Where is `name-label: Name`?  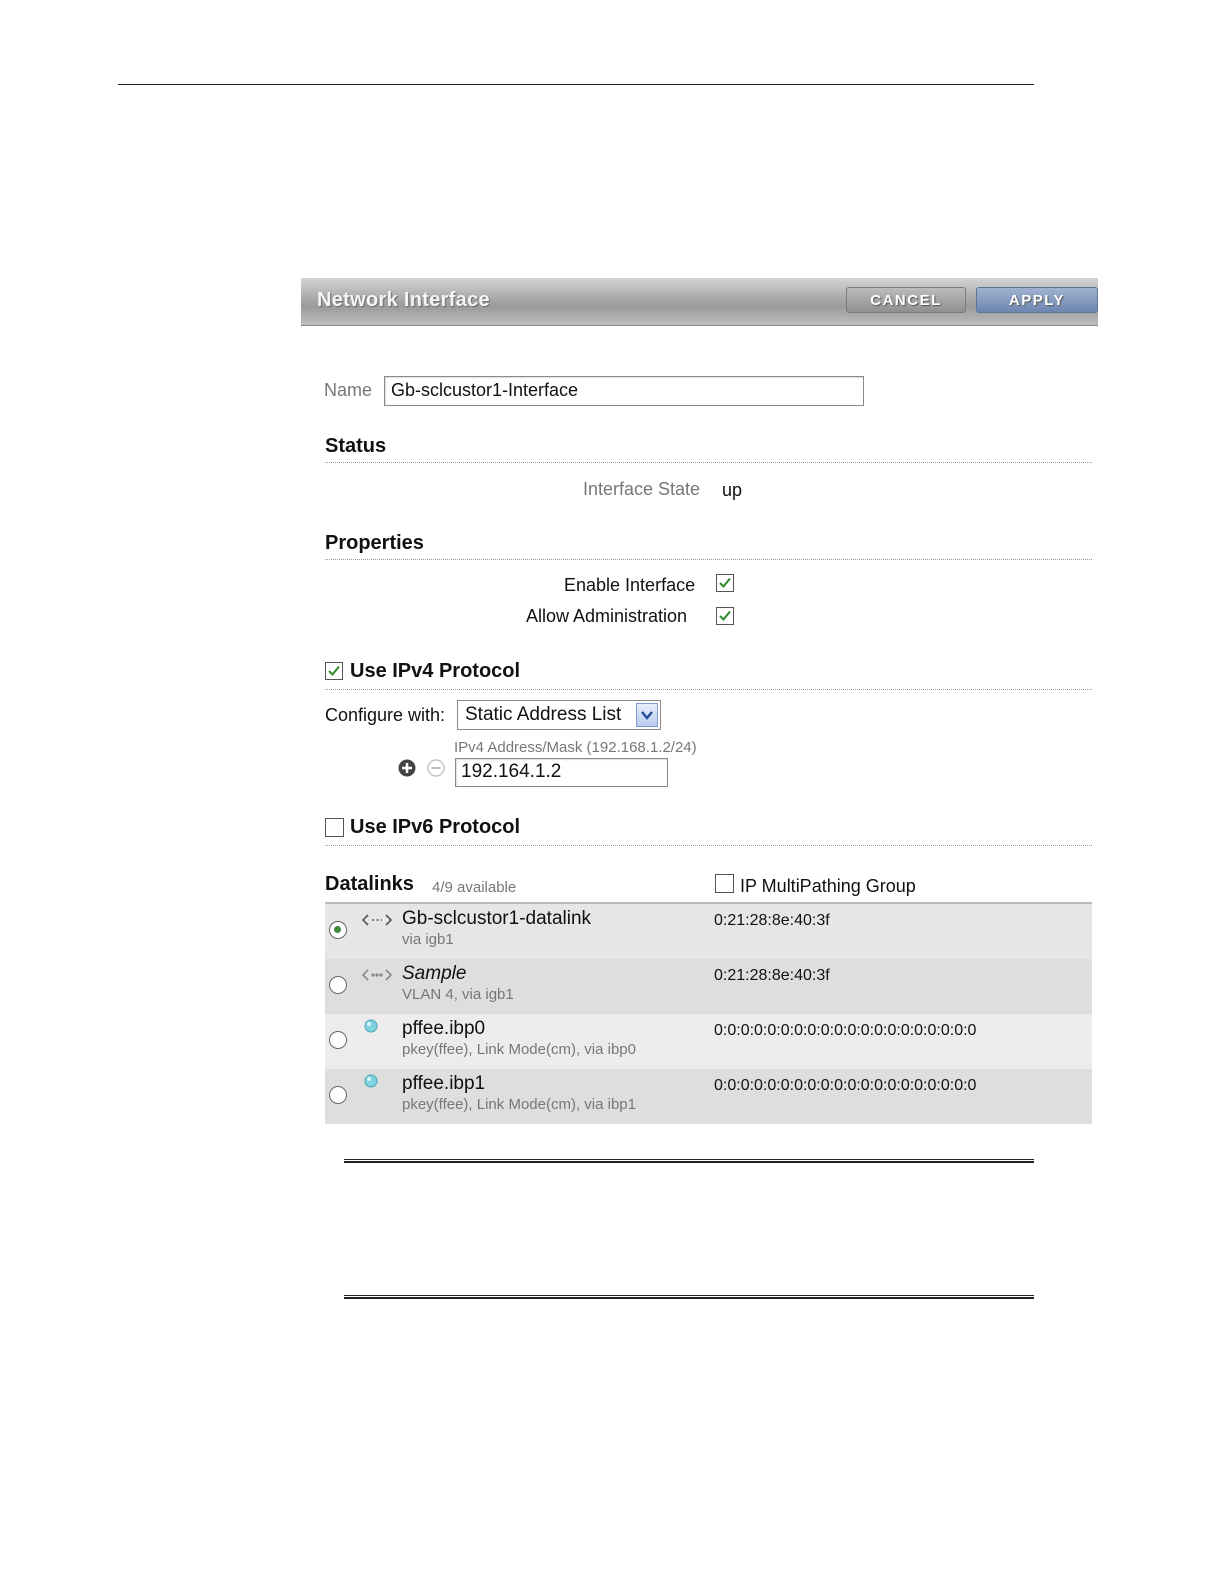
name-label: Name is located at coordinates (348, 390).